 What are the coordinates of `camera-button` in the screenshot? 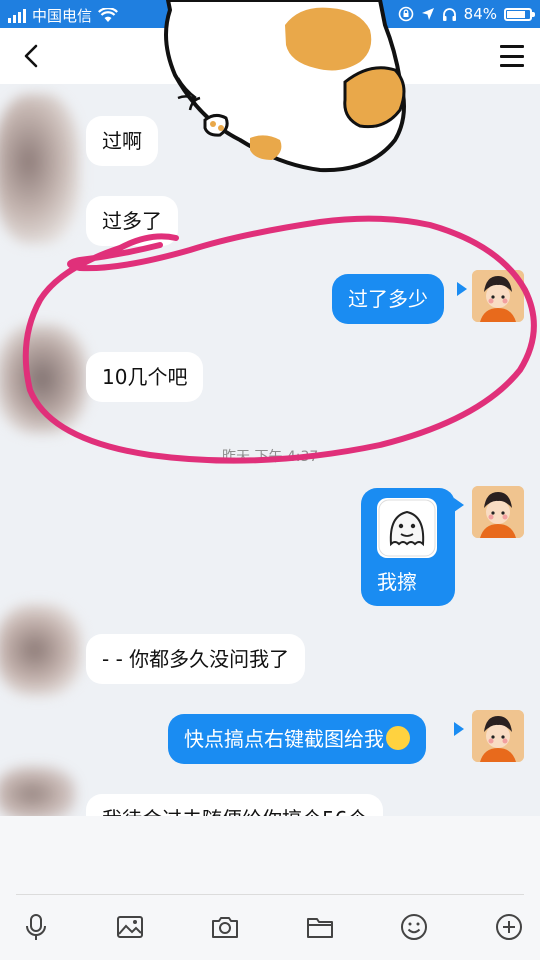 It's located at (225, 927).